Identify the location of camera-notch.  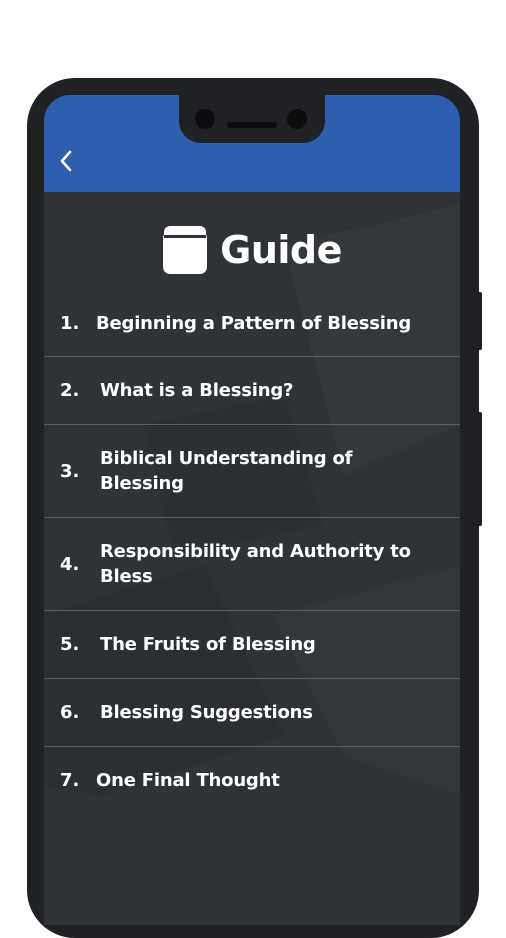
(252, 119).